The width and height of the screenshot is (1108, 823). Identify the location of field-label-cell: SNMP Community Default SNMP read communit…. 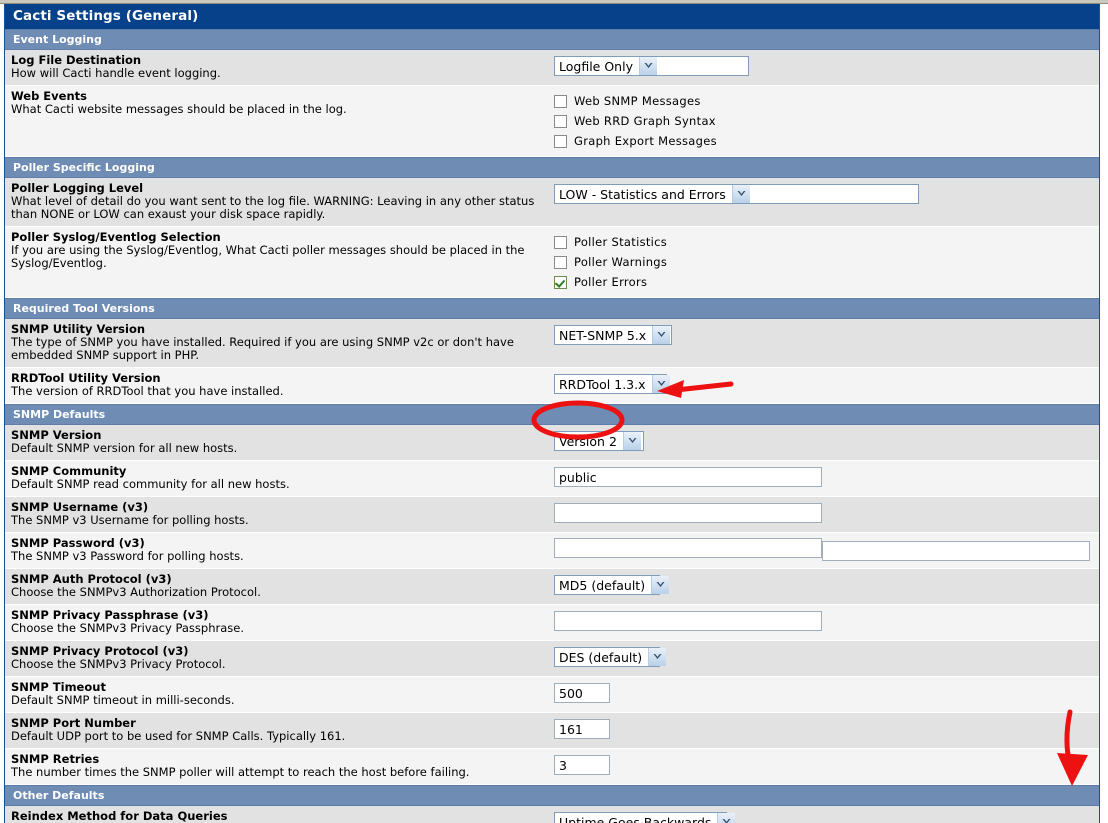
(278, 478).